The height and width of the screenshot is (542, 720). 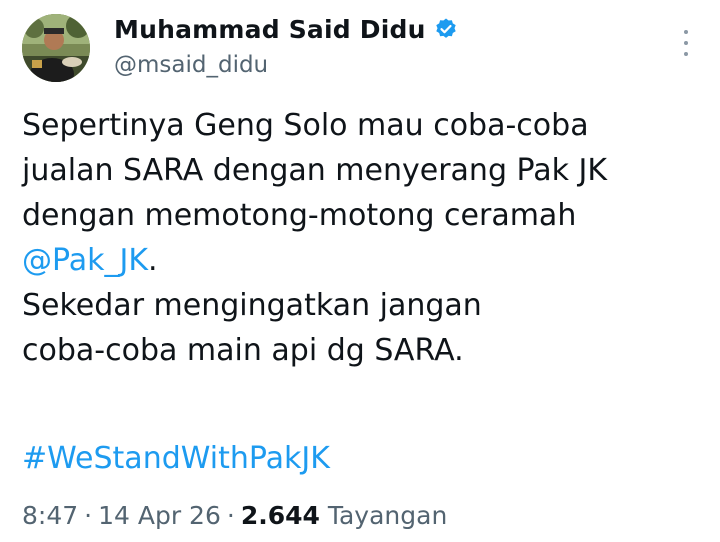 What do you see at coordinates (286, 65) in the screenshot?
I see `user-handle: @msaid_didu` at bounding box center [286, 65].